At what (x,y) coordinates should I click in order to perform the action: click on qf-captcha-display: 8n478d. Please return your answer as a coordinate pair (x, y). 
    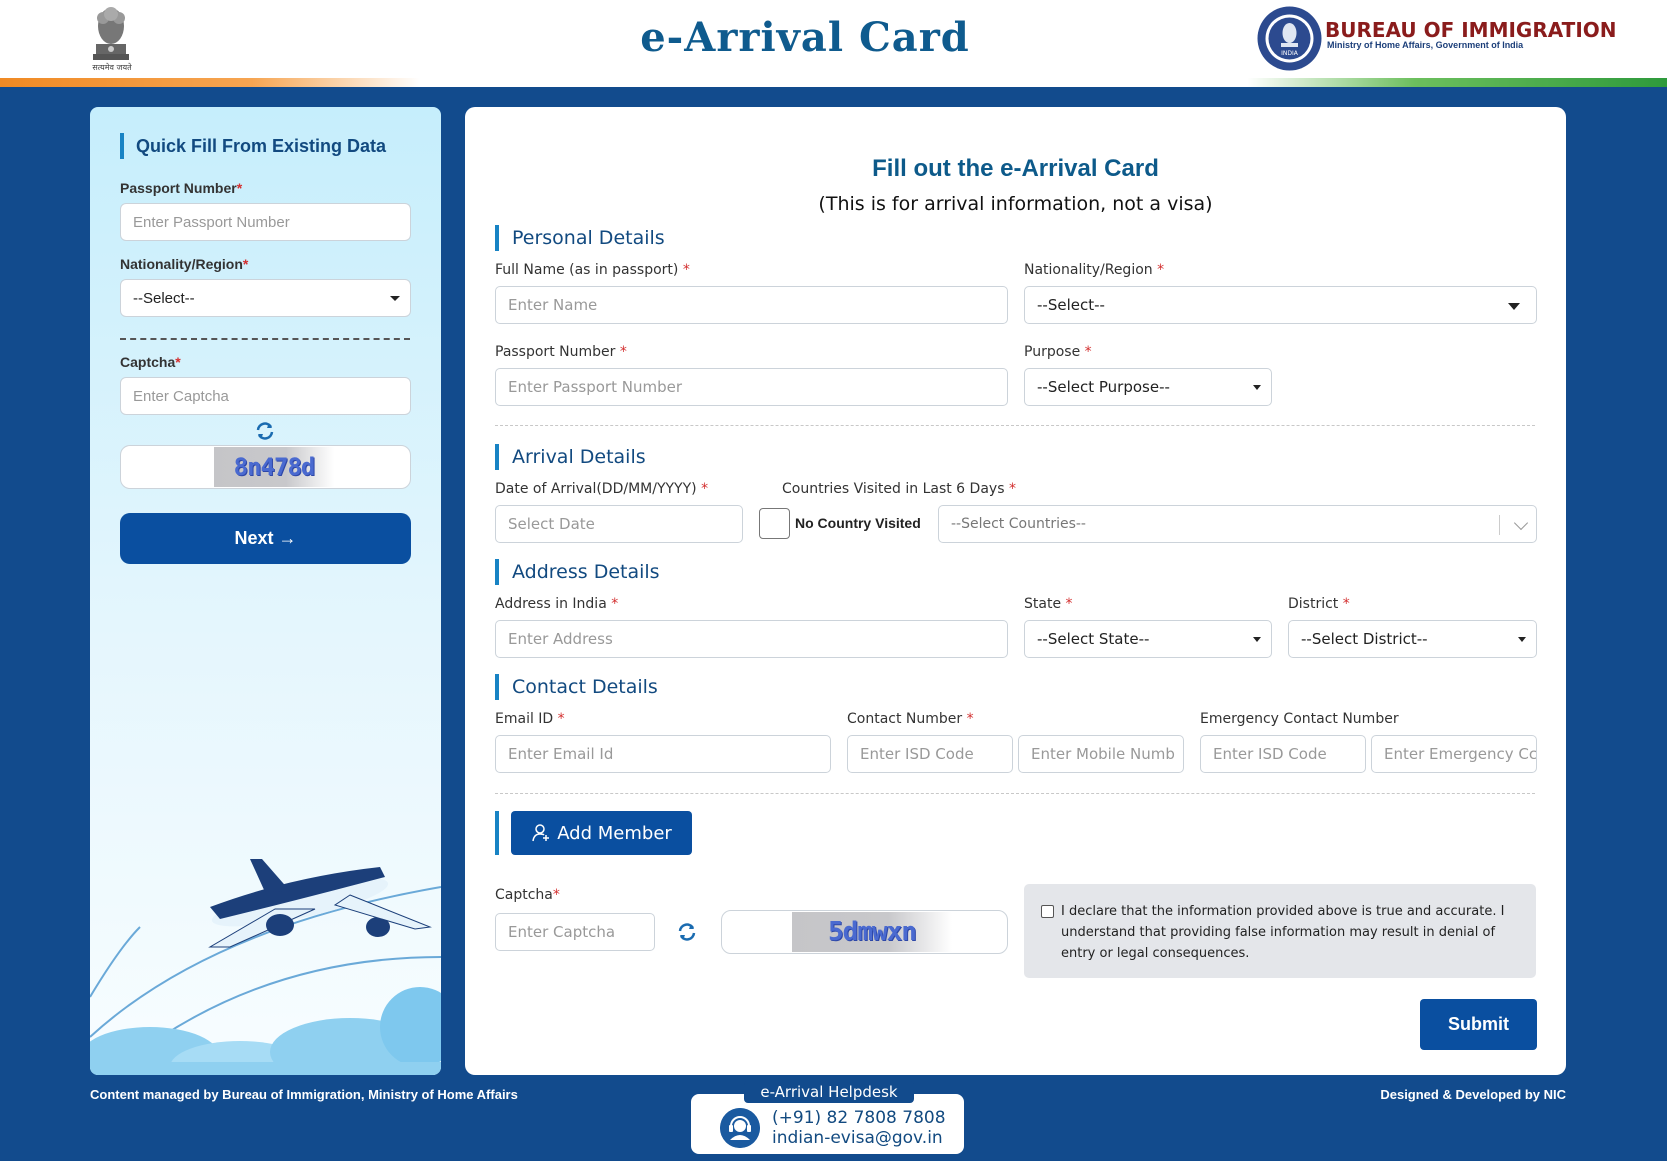
    Looking at the image, I should click on (265, 467).